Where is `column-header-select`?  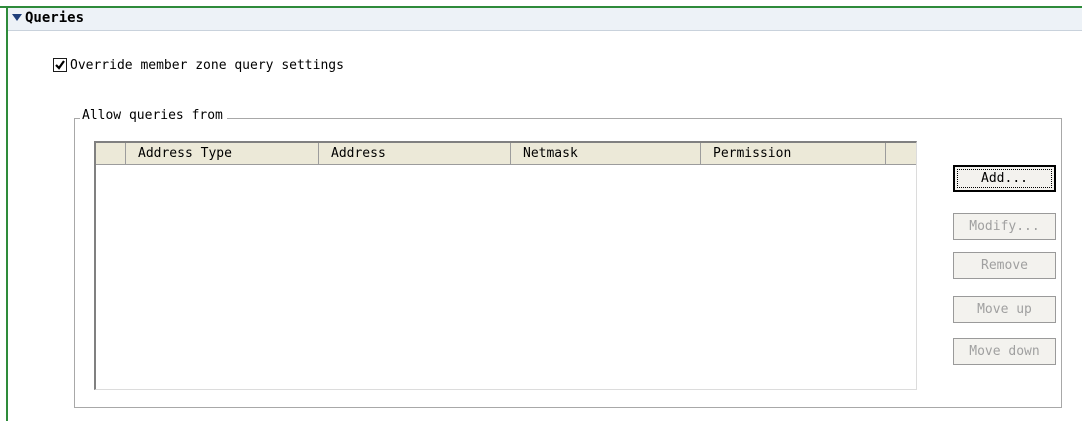
column-header-select is located at coordinates (111, 153).